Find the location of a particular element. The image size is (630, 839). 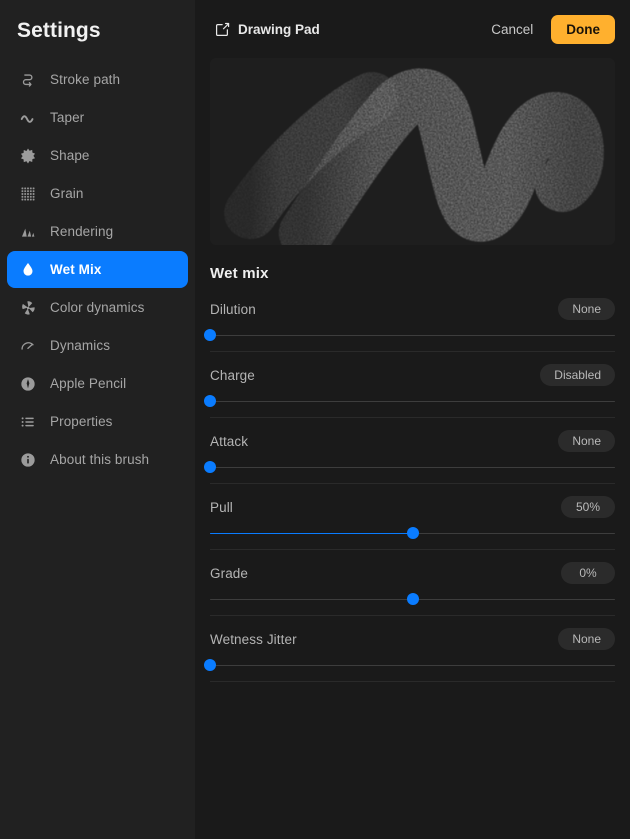

setting-row-header: Charge Disabled is located at coordinates (412, 375).